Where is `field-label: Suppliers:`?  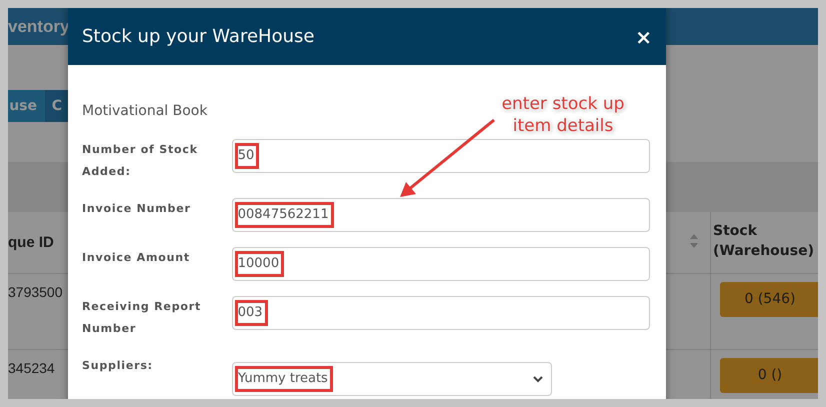
field-label: Suppliers: is located at coordinates (118, 366).